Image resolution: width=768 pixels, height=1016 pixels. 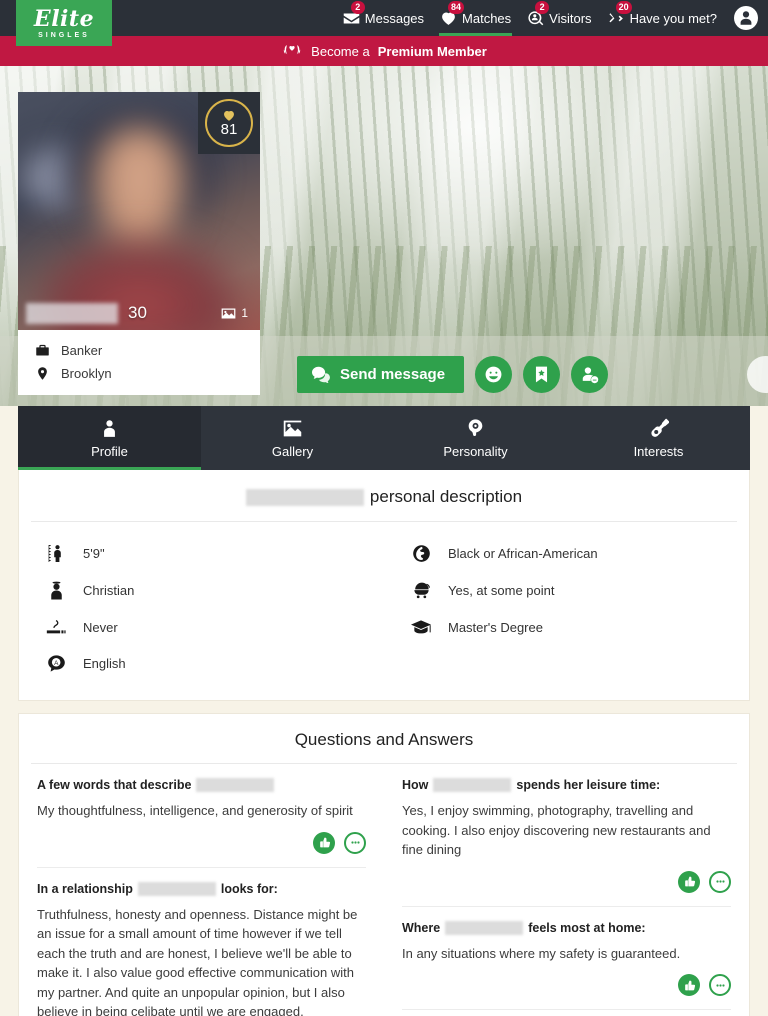 What do you see at coordinates (109, 451) in the screenshot?
I see `tab-label-profile: Profile` at bounding box center [109, 451].